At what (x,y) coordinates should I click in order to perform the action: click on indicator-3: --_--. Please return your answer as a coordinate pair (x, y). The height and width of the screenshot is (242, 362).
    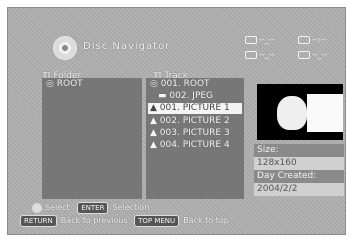
    Looking at the image, I should click on (260, 54).